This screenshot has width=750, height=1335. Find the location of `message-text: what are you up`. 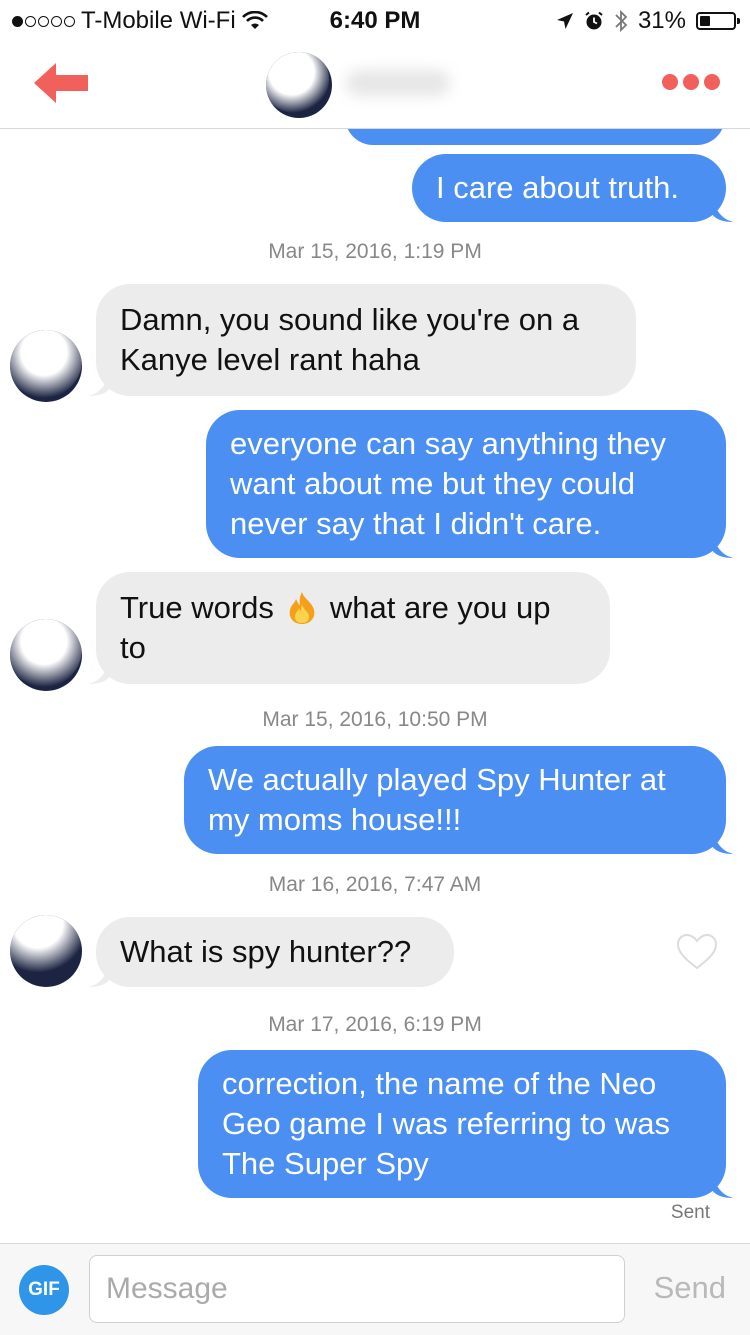

message-text: what are you up is located at coordinates (440, 607).